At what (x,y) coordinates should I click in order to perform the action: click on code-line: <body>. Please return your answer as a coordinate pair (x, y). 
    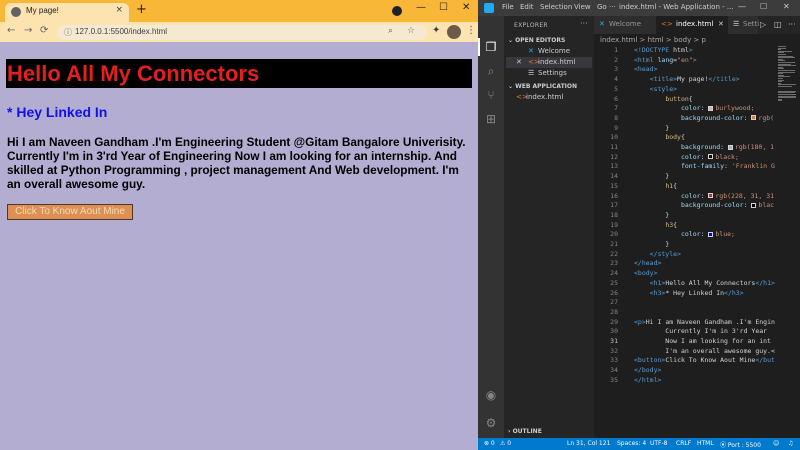
    Looking at the image, I should click on (646, 273).